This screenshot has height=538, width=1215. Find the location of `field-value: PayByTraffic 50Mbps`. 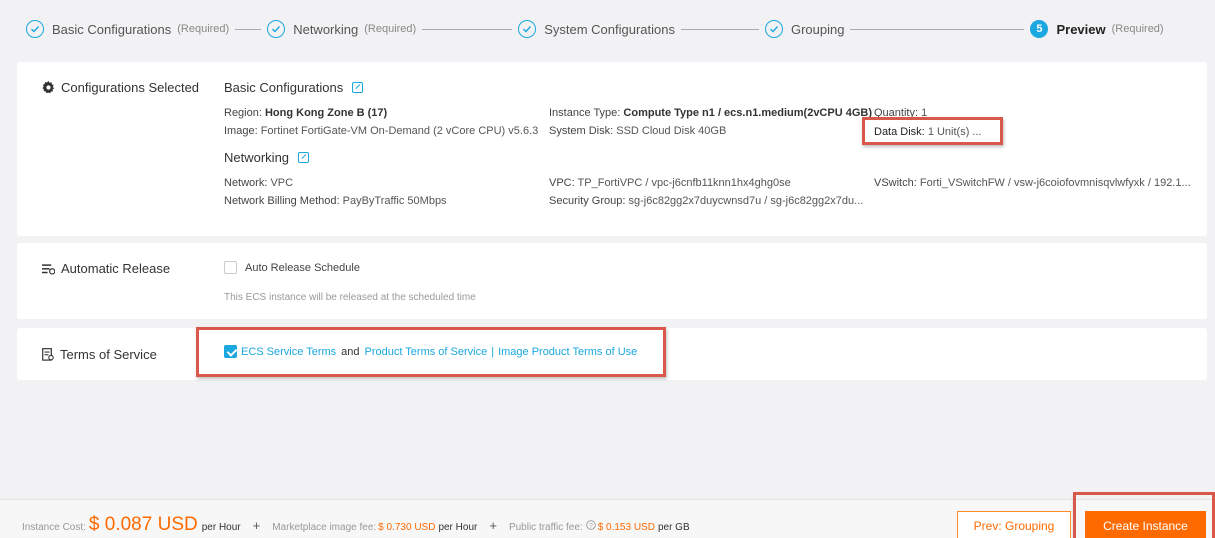

field-value: PayByTraffic 50Mbps is located at coordinates (394, 201).